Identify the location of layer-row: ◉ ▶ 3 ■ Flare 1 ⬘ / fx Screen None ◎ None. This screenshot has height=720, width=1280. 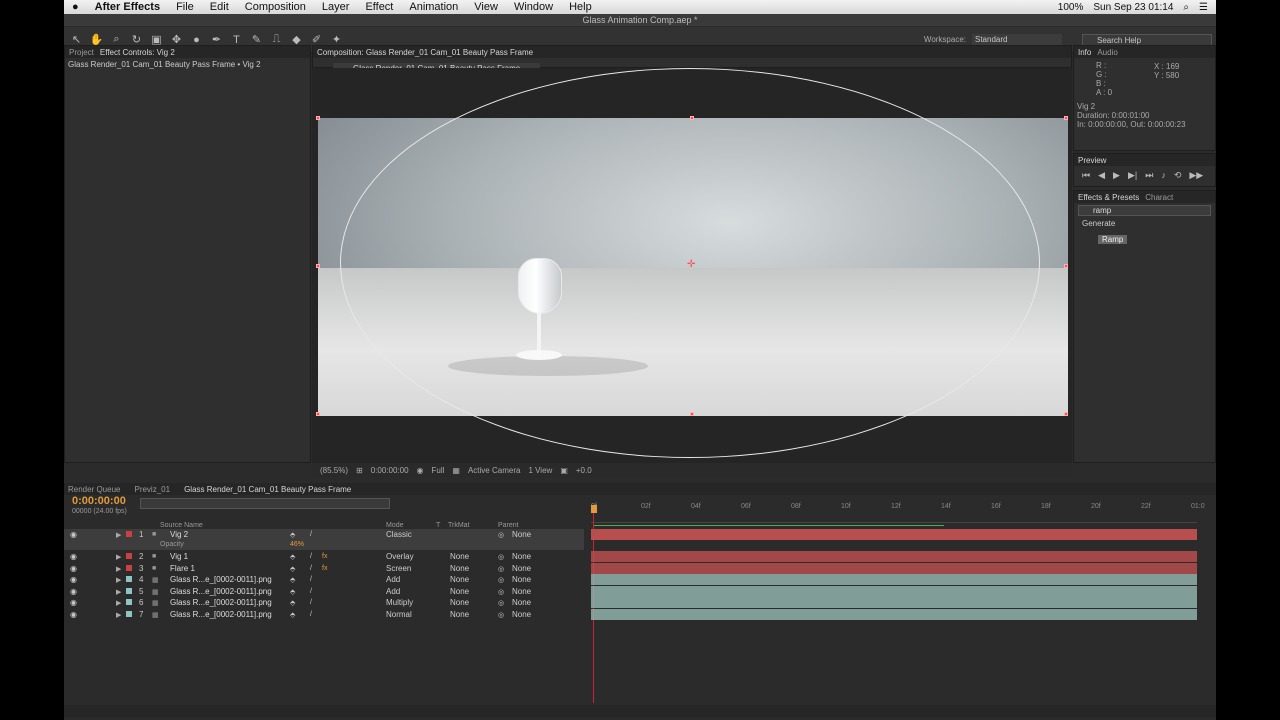
(324, 568).